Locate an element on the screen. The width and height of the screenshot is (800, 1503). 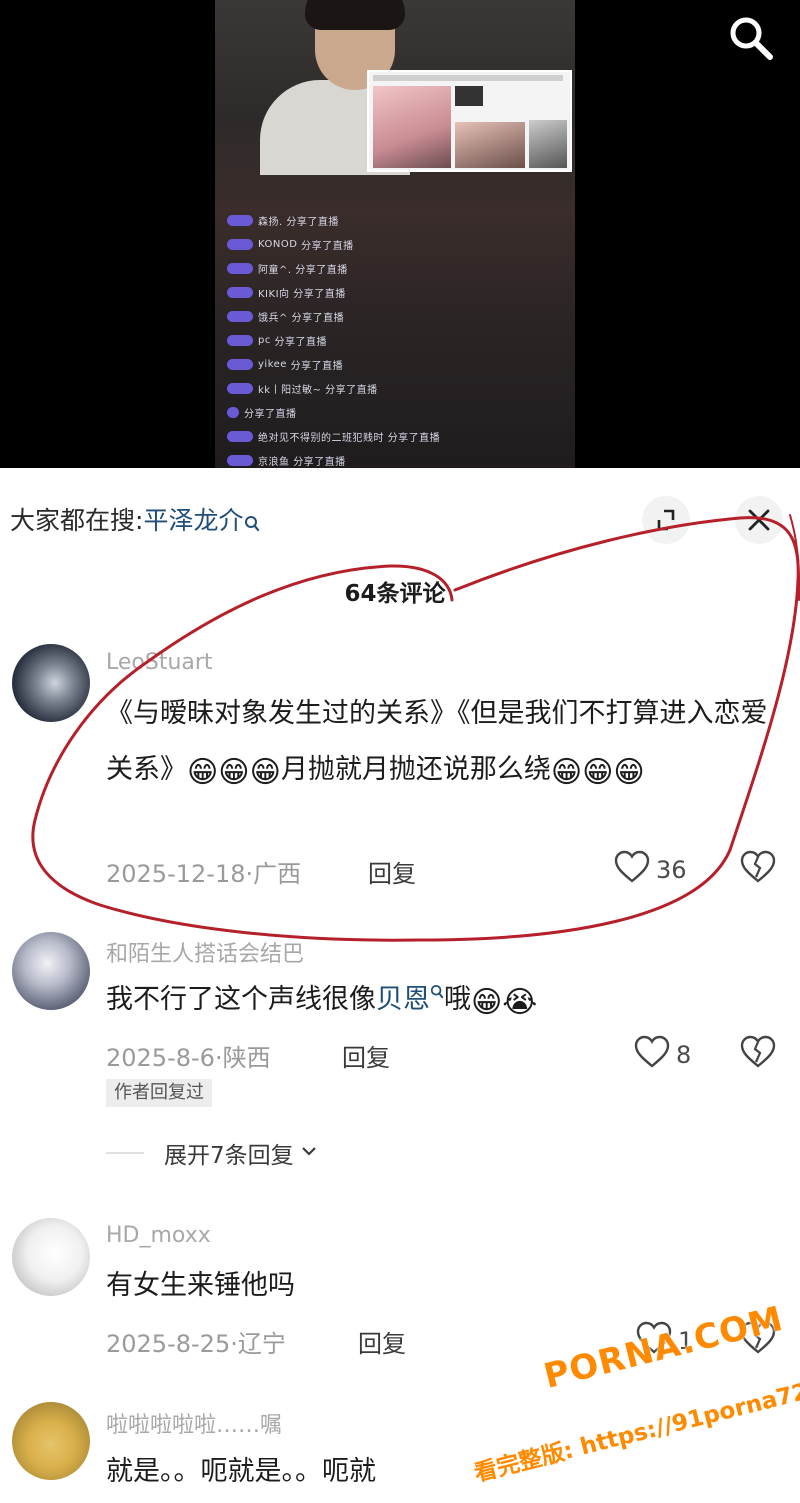
share-row: 阿童^. 分享了直播 is located at coordinates (333, 268).